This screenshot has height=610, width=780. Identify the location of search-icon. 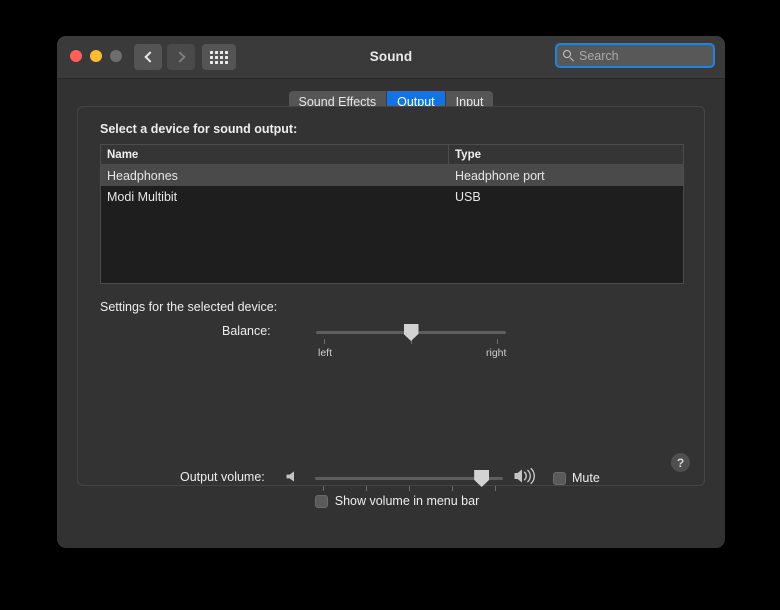
(569, 55).